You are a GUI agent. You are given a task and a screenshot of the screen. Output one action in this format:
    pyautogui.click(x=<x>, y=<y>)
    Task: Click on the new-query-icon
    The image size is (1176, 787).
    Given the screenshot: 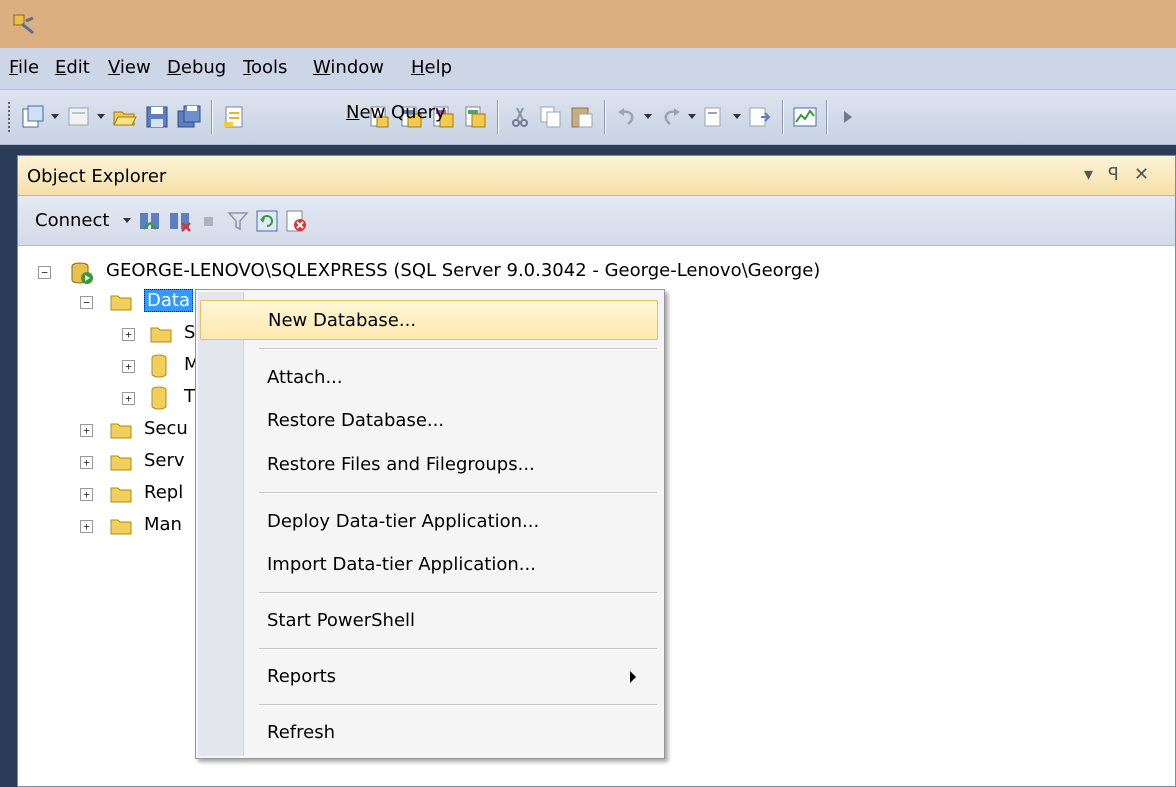 What is the action you would take?
    pyautogui.click(x=235, y=117)
    